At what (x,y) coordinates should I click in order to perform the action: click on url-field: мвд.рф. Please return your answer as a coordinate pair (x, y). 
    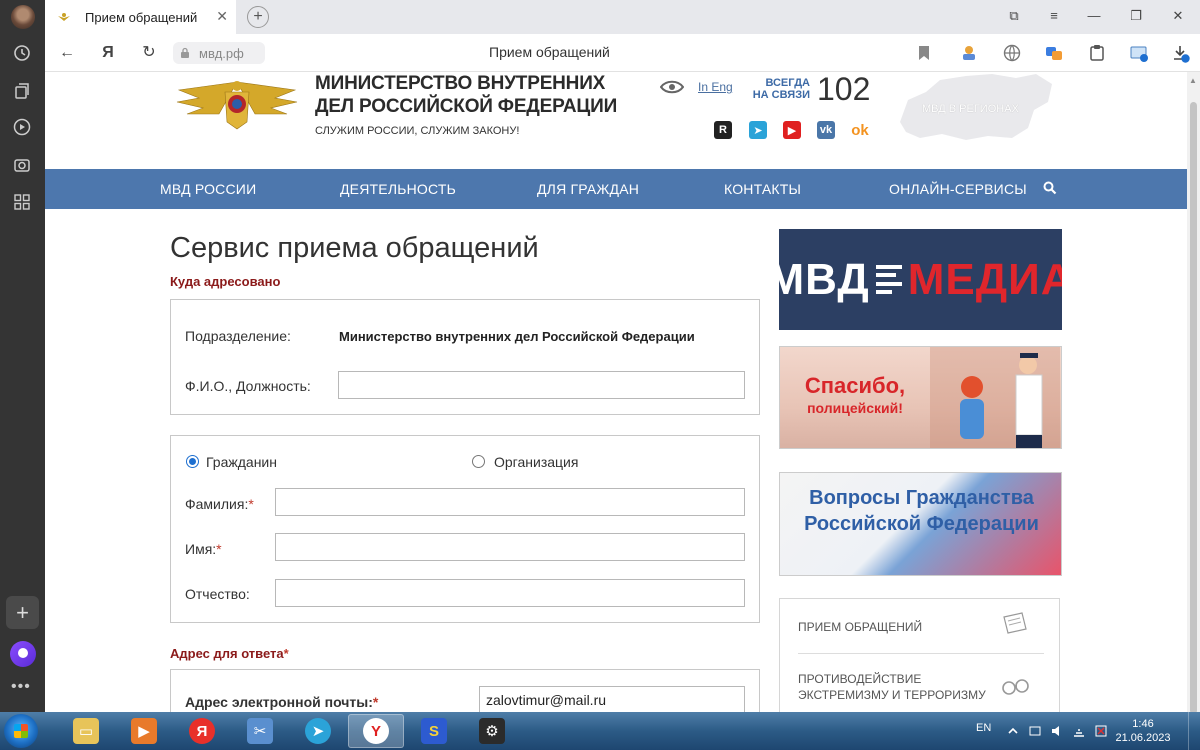
    Looking at the image, I should click on (219, 53).